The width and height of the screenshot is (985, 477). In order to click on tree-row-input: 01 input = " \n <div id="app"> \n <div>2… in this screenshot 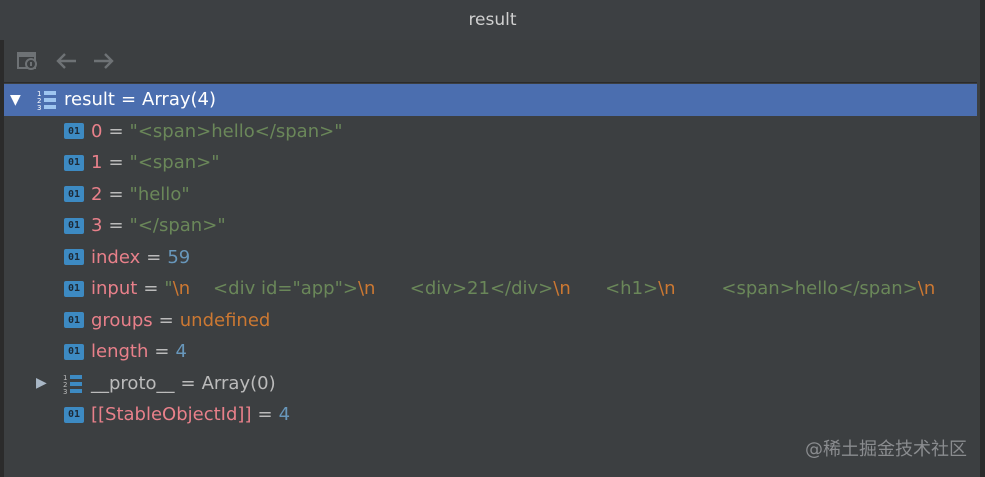, I will do `click(490, 289)`.